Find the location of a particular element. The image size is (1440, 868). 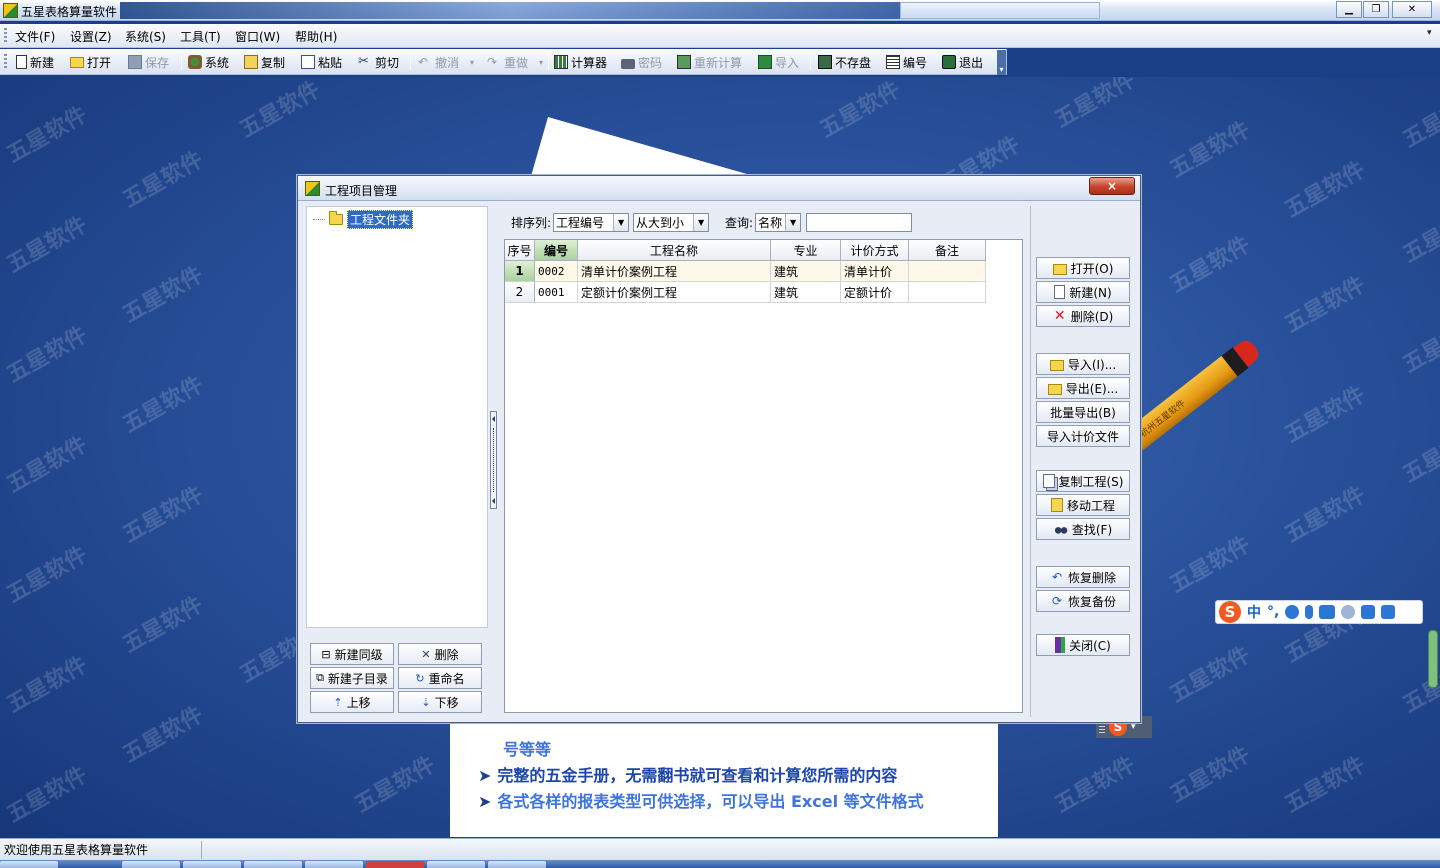

row-pricing-cell: 清单计价 is located at coordinates (875, 271).